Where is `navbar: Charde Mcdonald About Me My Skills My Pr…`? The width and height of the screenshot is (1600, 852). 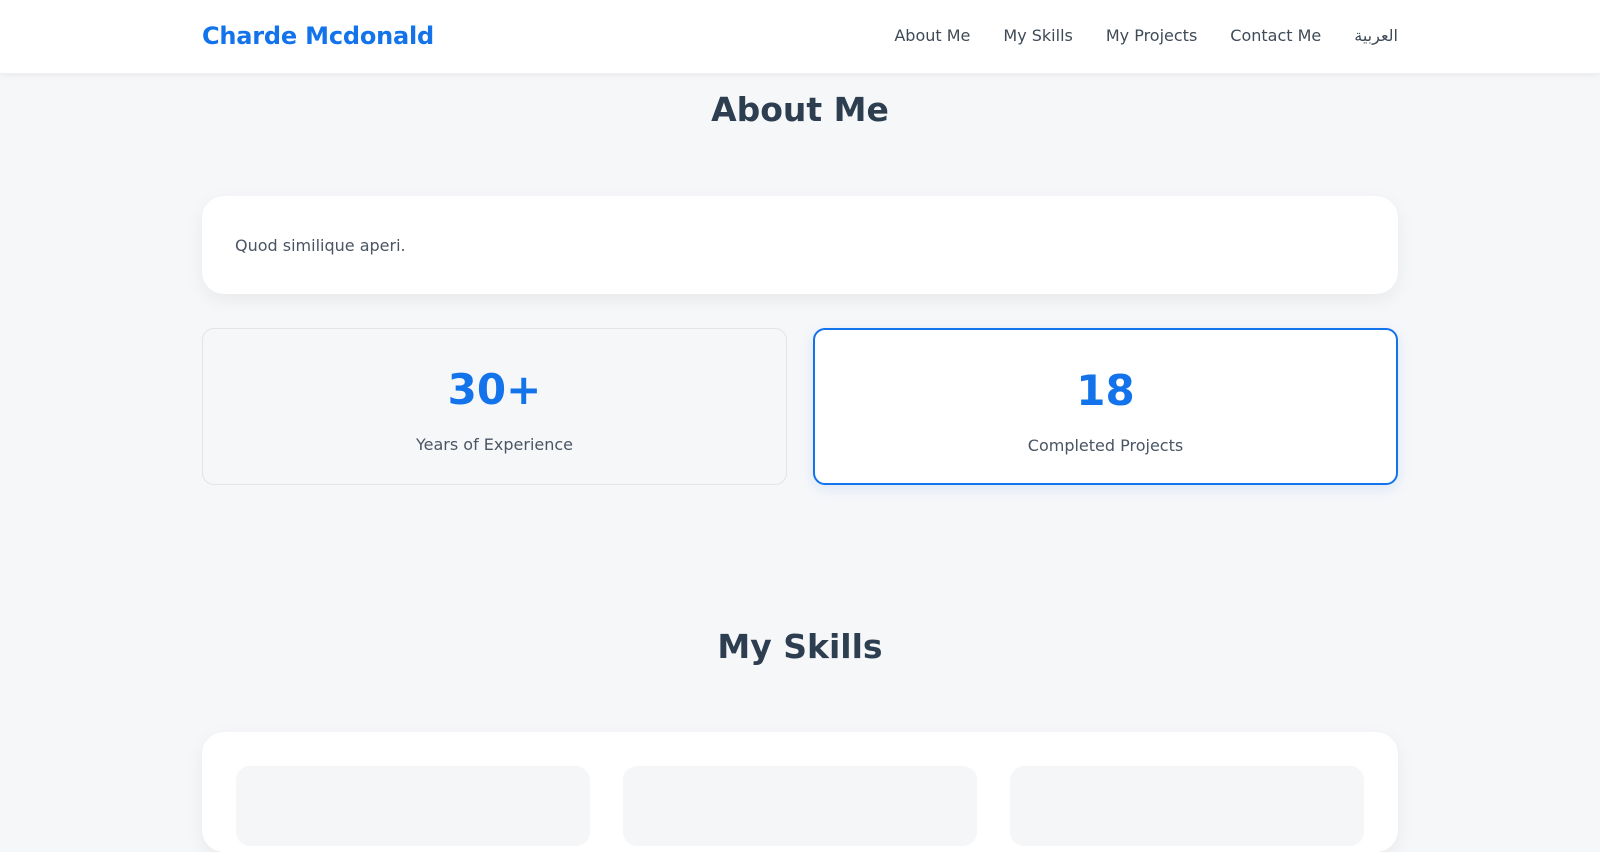
navbar: Charde Mcdonald About Me My Skills My Pr… is located at coordinates (800, 36).